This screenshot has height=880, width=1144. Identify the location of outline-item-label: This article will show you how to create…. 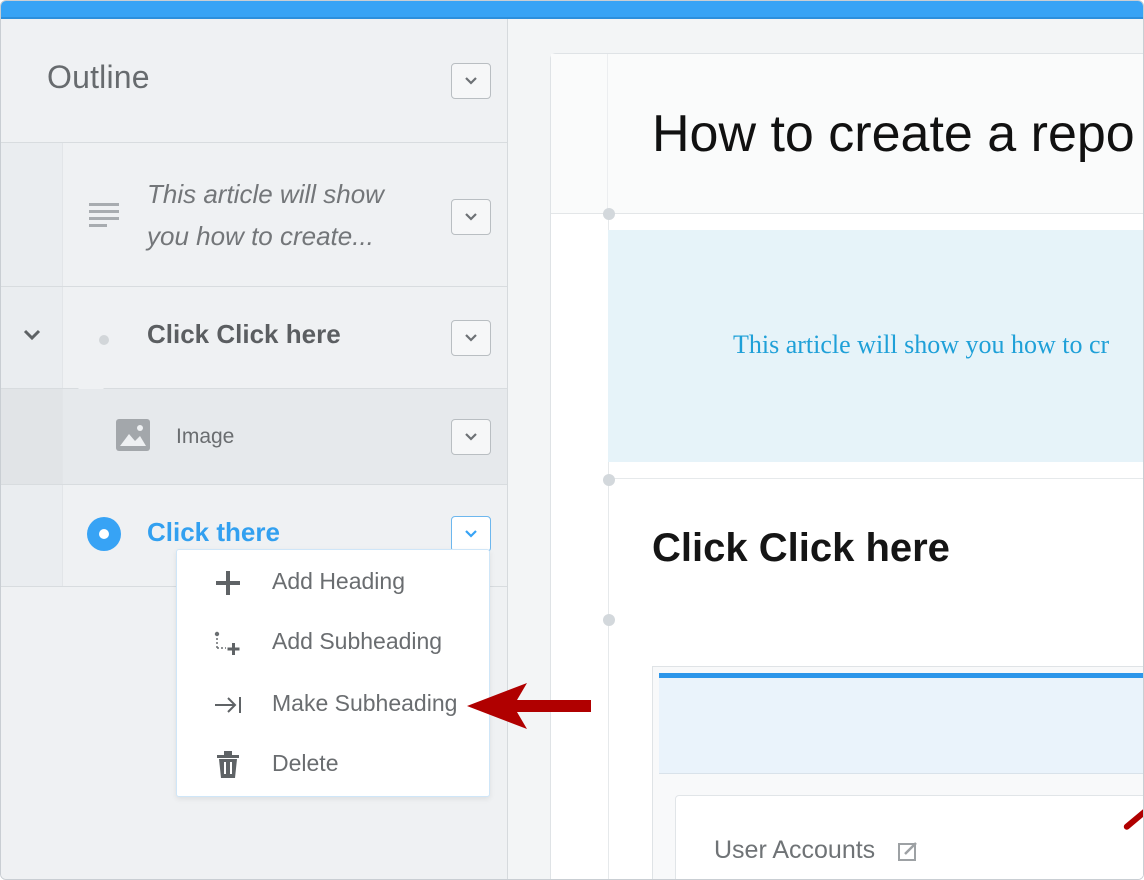
(265, 215).